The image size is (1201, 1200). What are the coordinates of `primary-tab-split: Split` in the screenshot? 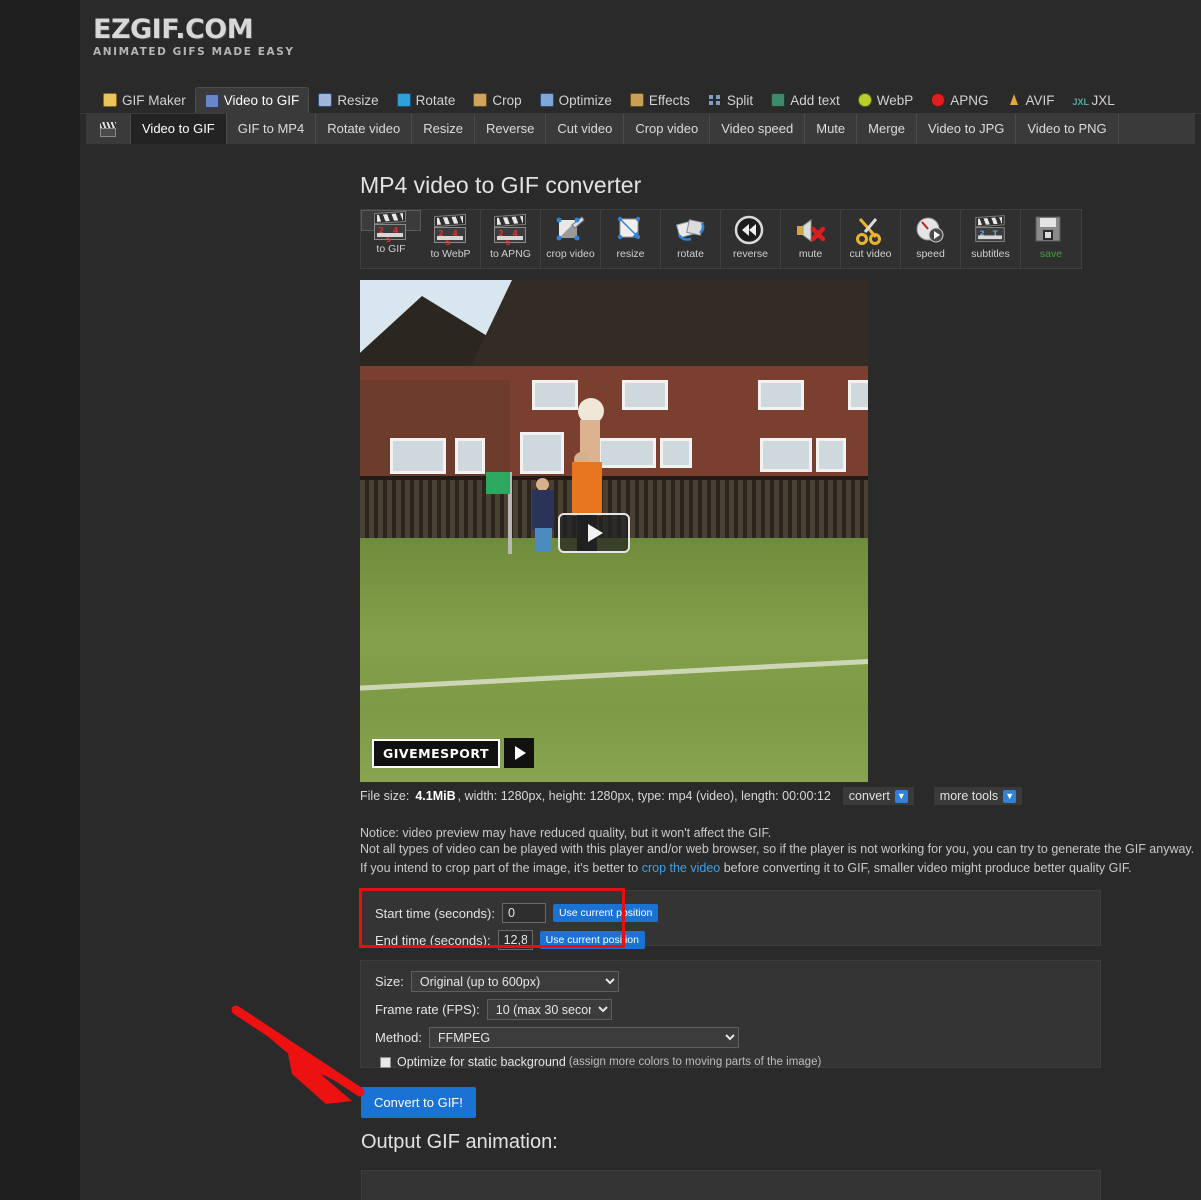 It's located at (730, 100).